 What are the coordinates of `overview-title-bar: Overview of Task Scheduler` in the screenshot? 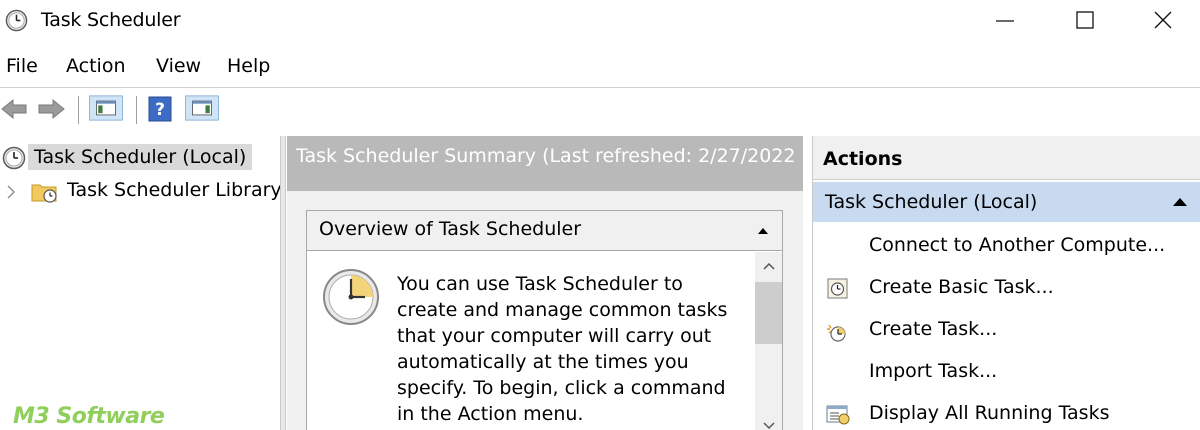 It's located at (544, 231).